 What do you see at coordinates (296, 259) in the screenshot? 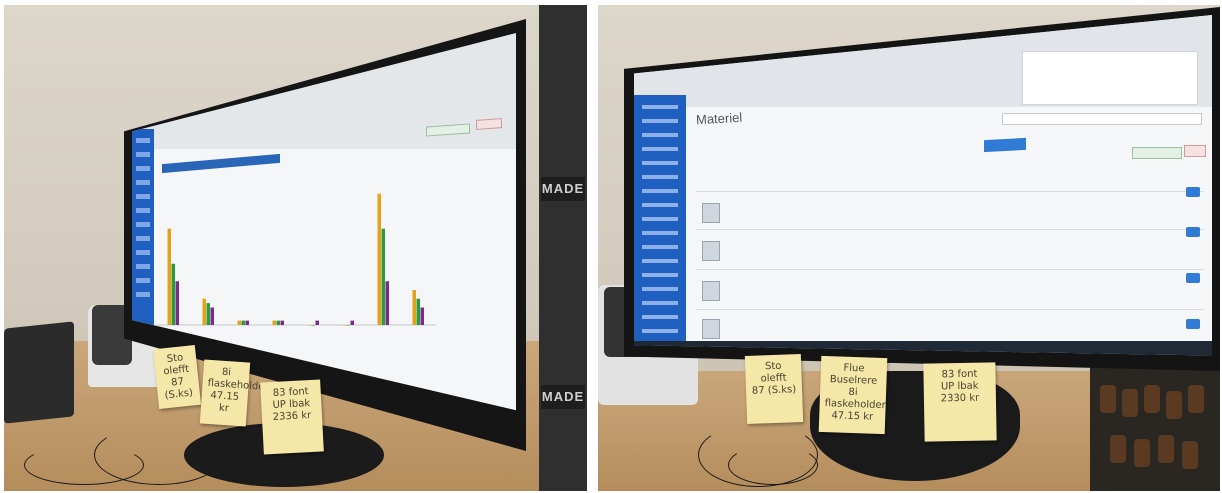
I see `bar-chart` at bounding box center [296, 259].